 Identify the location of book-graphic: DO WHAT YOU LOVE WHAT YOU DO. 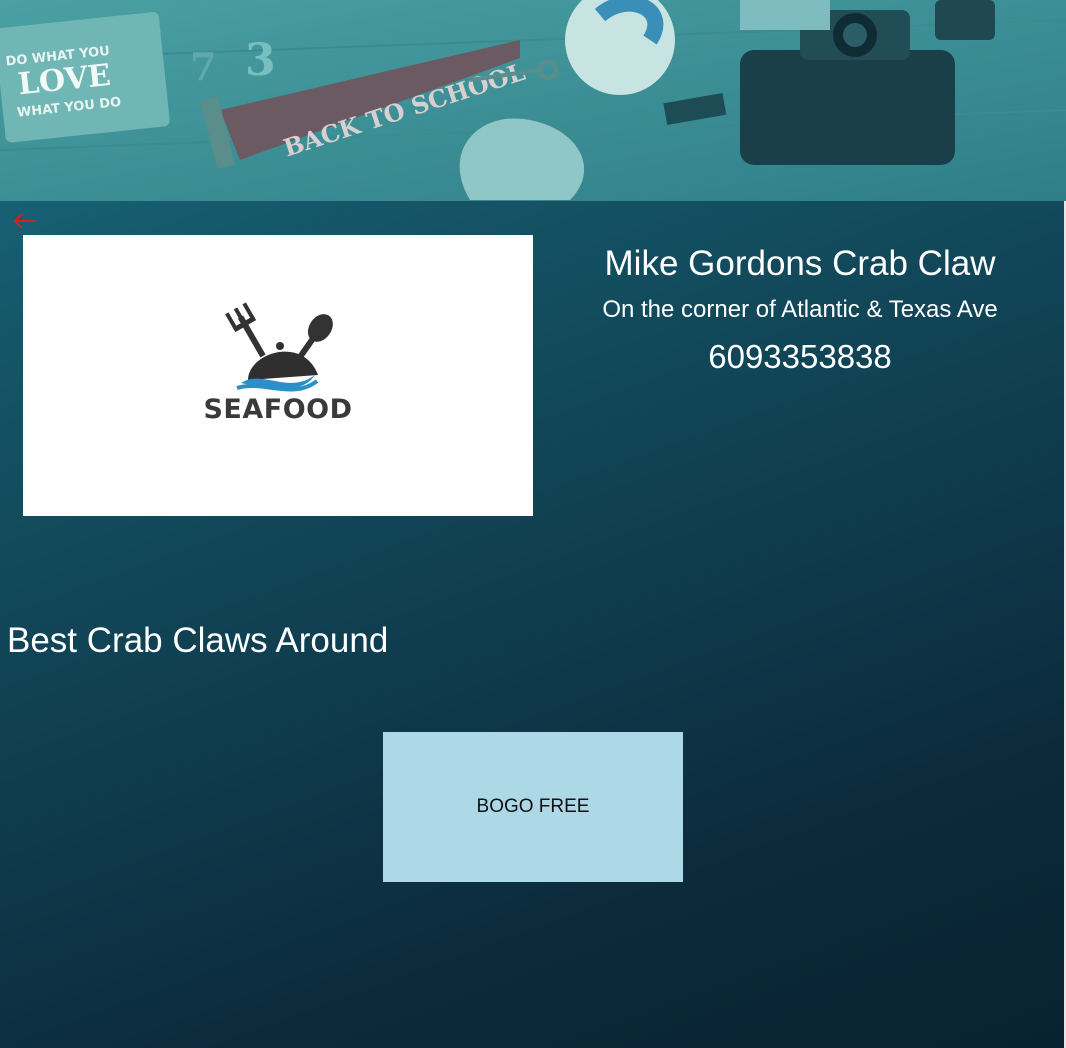
(85, 77).